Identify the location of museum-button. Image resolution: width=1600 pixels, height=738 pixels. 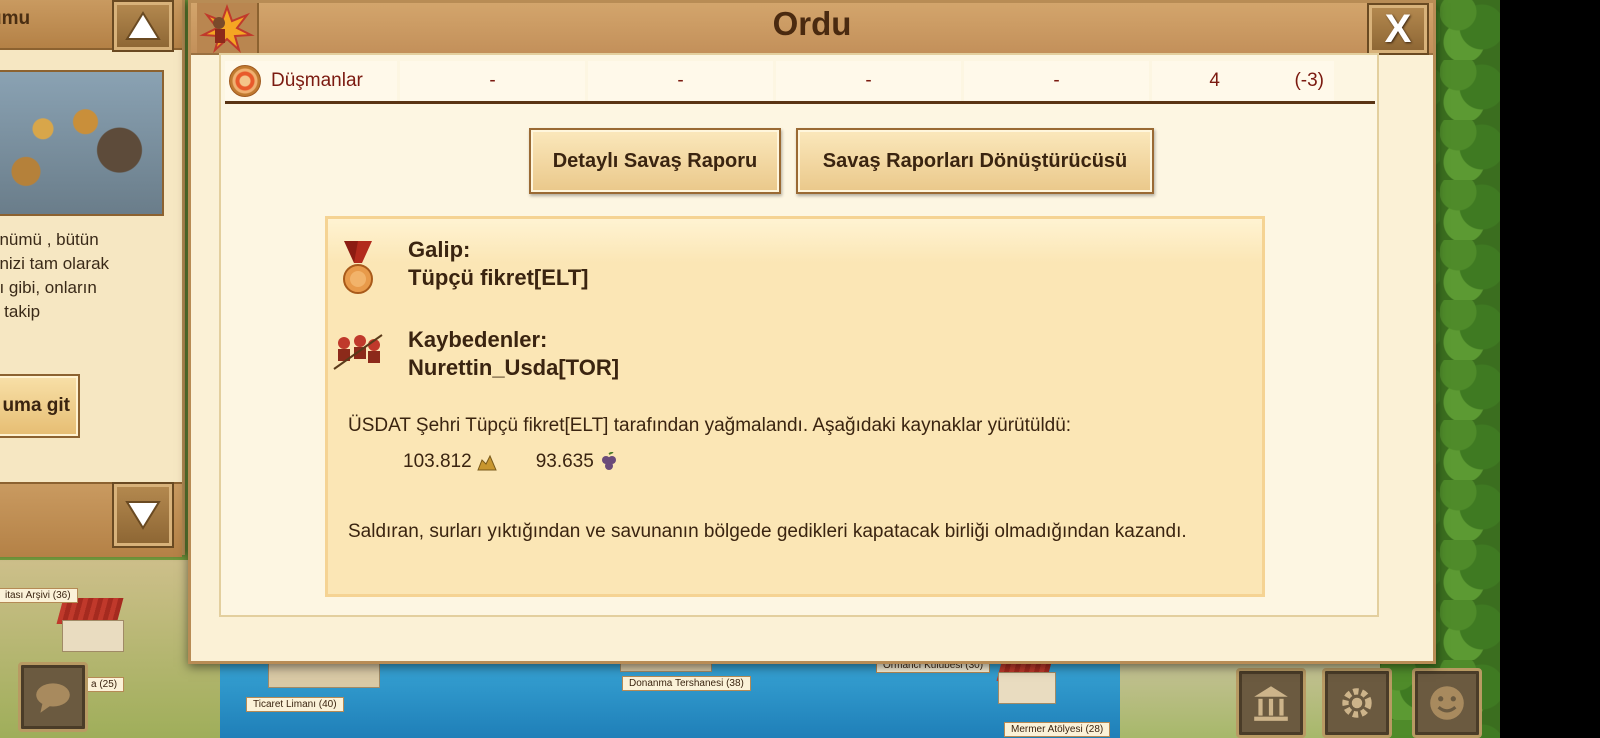
(1271, 703).